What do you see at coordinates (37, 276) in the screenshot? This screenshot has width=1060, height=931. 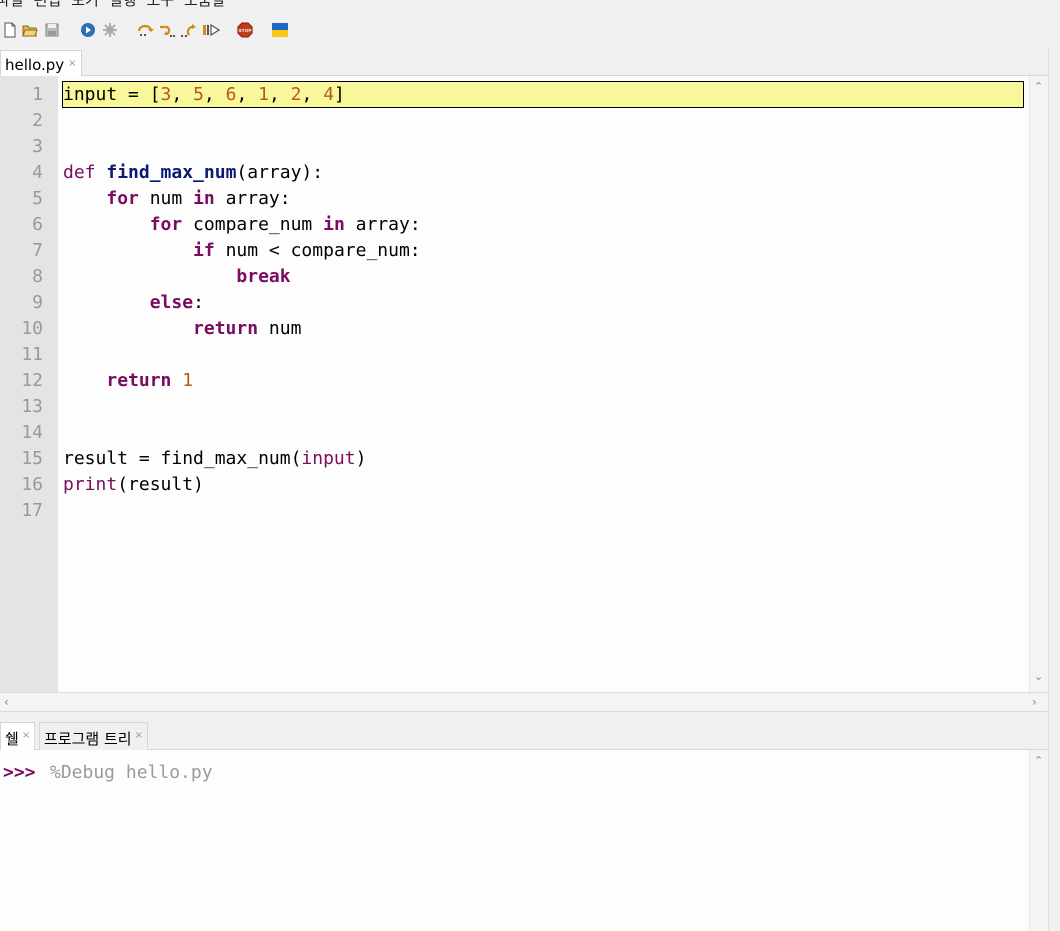 I see `line-number: 8` at bounding box center [37, 276].